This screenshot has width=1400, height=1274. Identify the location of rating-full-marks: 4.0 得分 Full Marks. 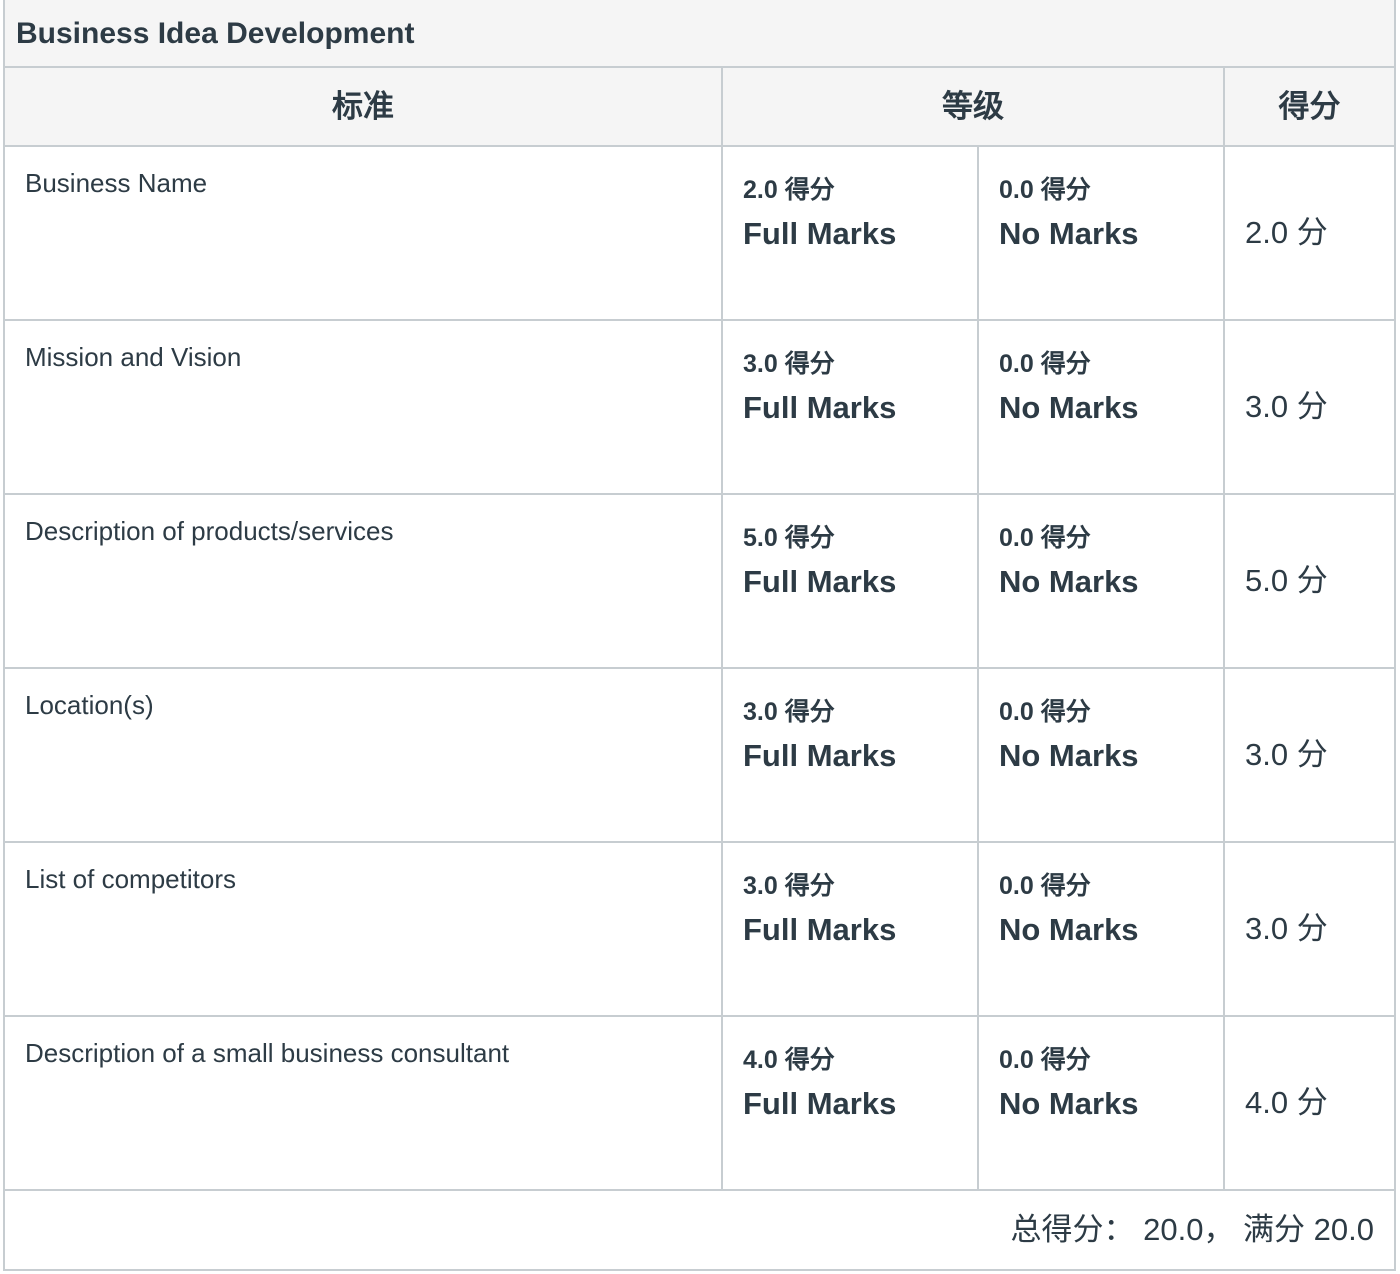
(851, 1103).